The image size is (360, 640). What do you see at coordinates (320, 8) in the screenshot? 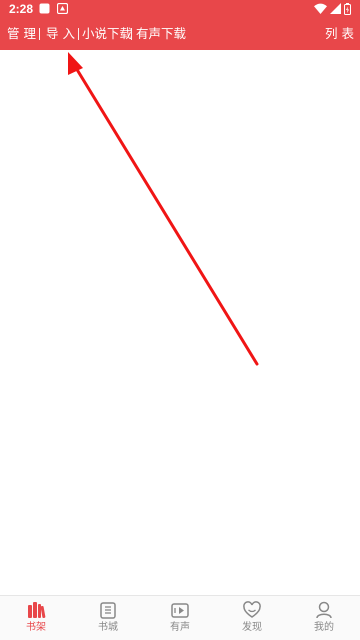
I see `wifi-icon` at bounding box center [320, 8].